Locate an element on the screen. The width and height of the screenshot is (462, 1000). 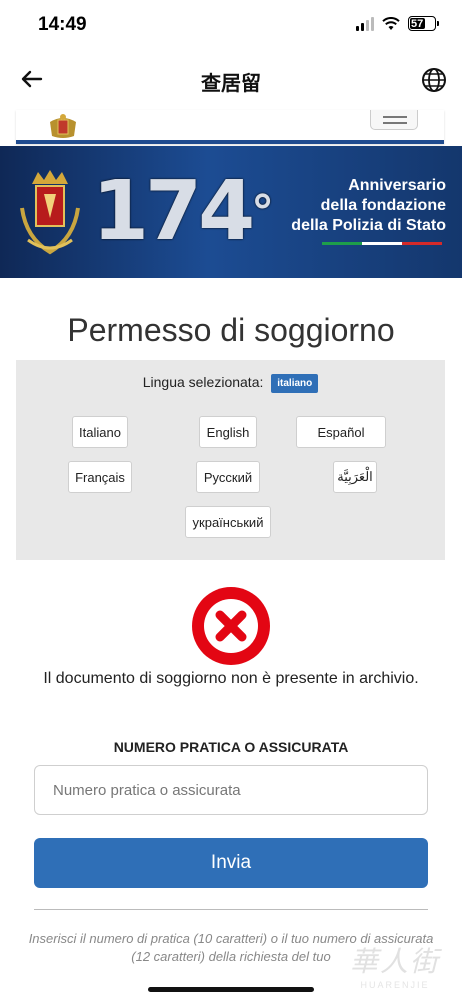
language-button-ukrainian: український is located at coordinates (228, 522).